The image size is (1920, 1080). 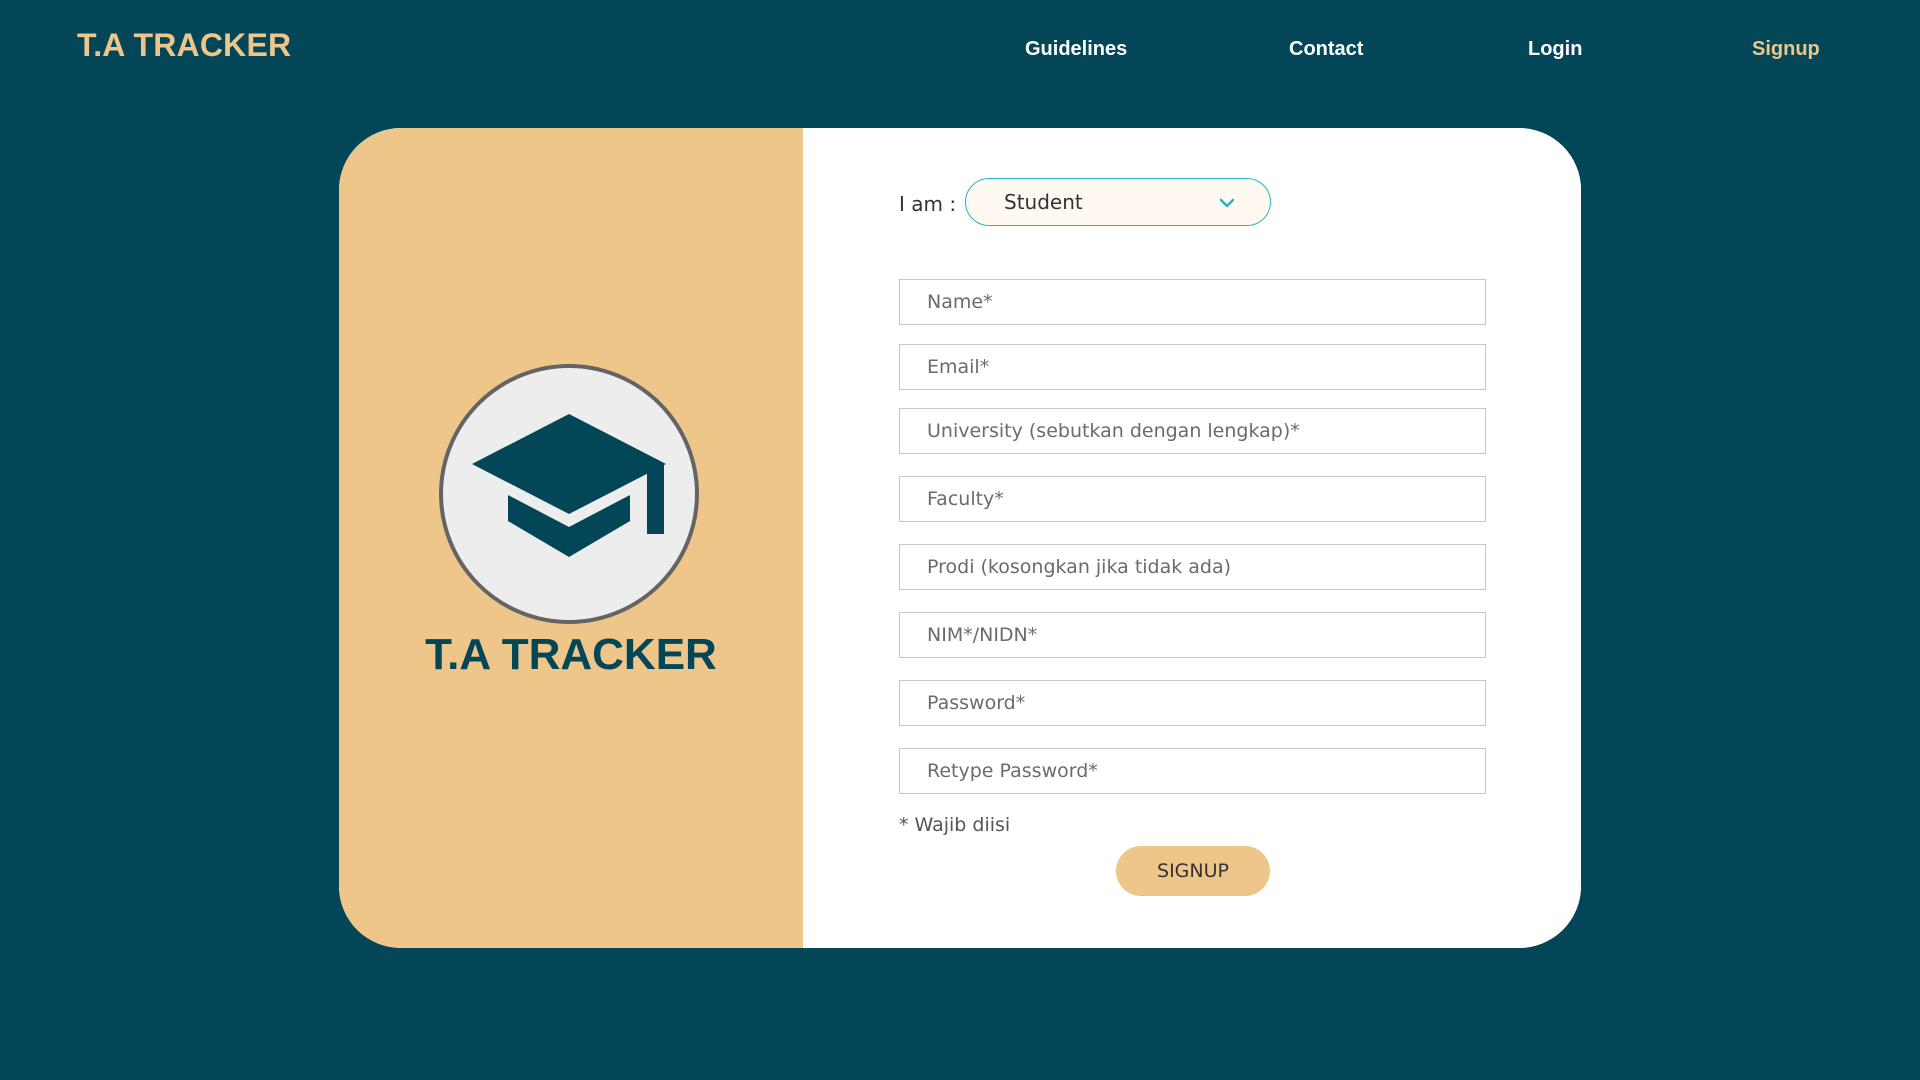 I want to click on nav-contact: Contact, so click(x=1326, y=49).